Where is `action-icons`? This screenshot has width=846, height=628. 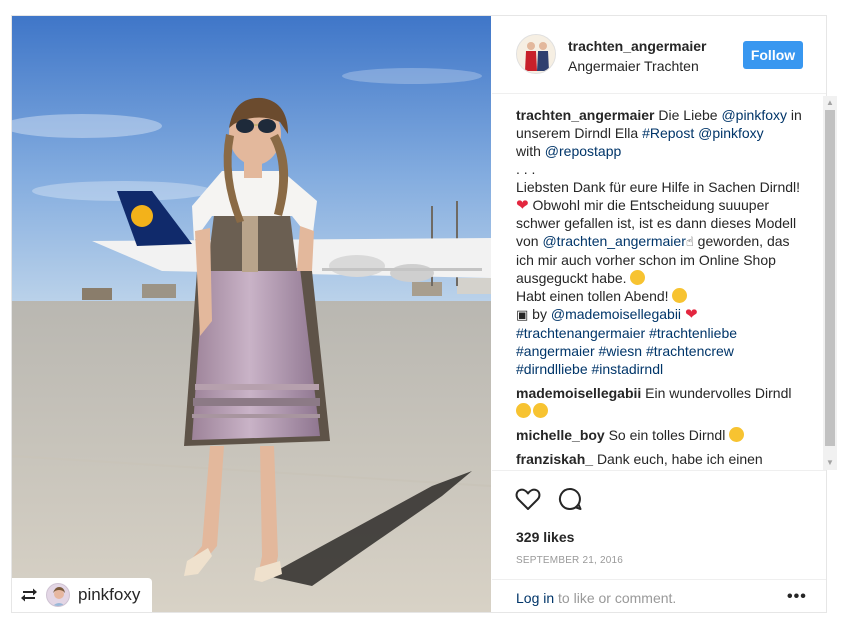 action-icons is located at coordinates (549, 499).